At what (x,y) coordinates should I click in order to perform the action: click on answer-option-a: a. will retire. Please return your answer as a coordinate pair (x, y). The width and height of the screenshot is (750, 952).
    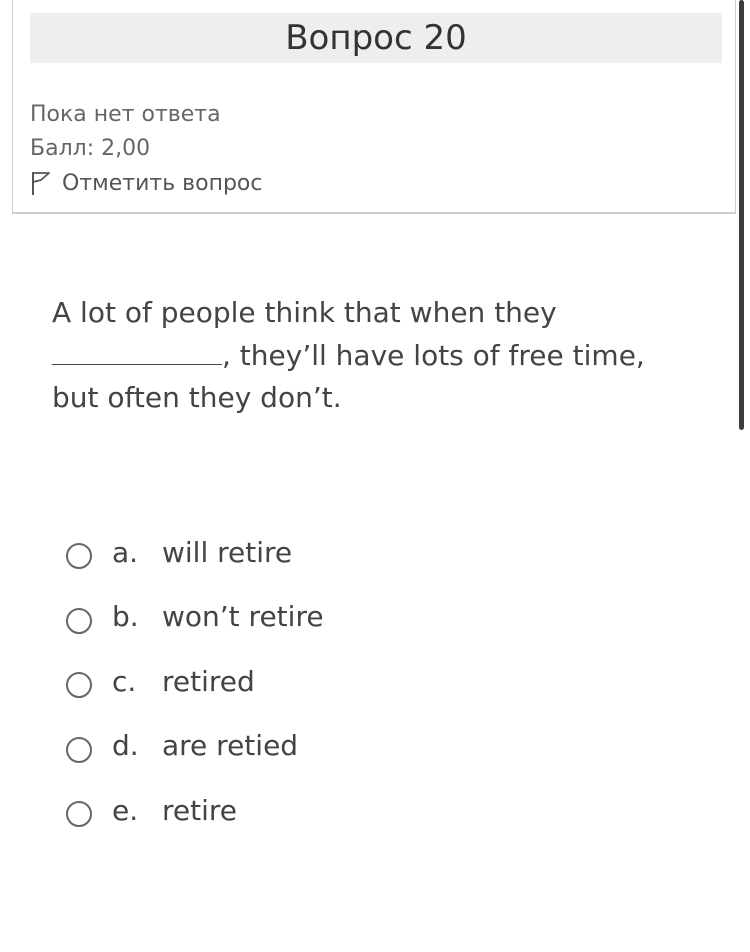
    Looking at the image, I should click on (366, 552).